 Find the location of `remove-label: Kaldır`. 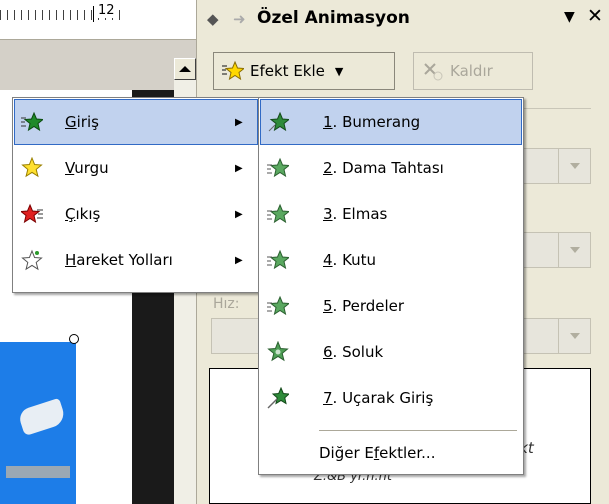

remove-label: Kaldır is located at coordinates (471, 71).